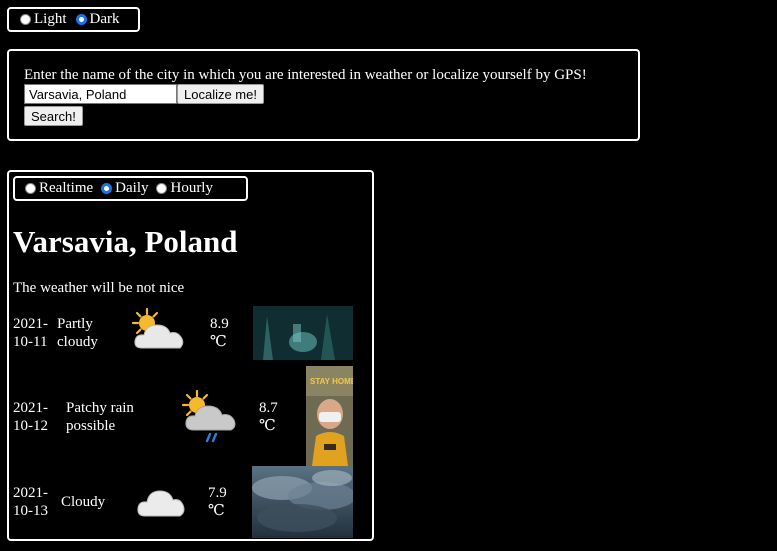 This screenshot has height=551, width=777. Describe the element at coordinates (53, 116) in the screenshot. I see `search-button: Search!` at that location.